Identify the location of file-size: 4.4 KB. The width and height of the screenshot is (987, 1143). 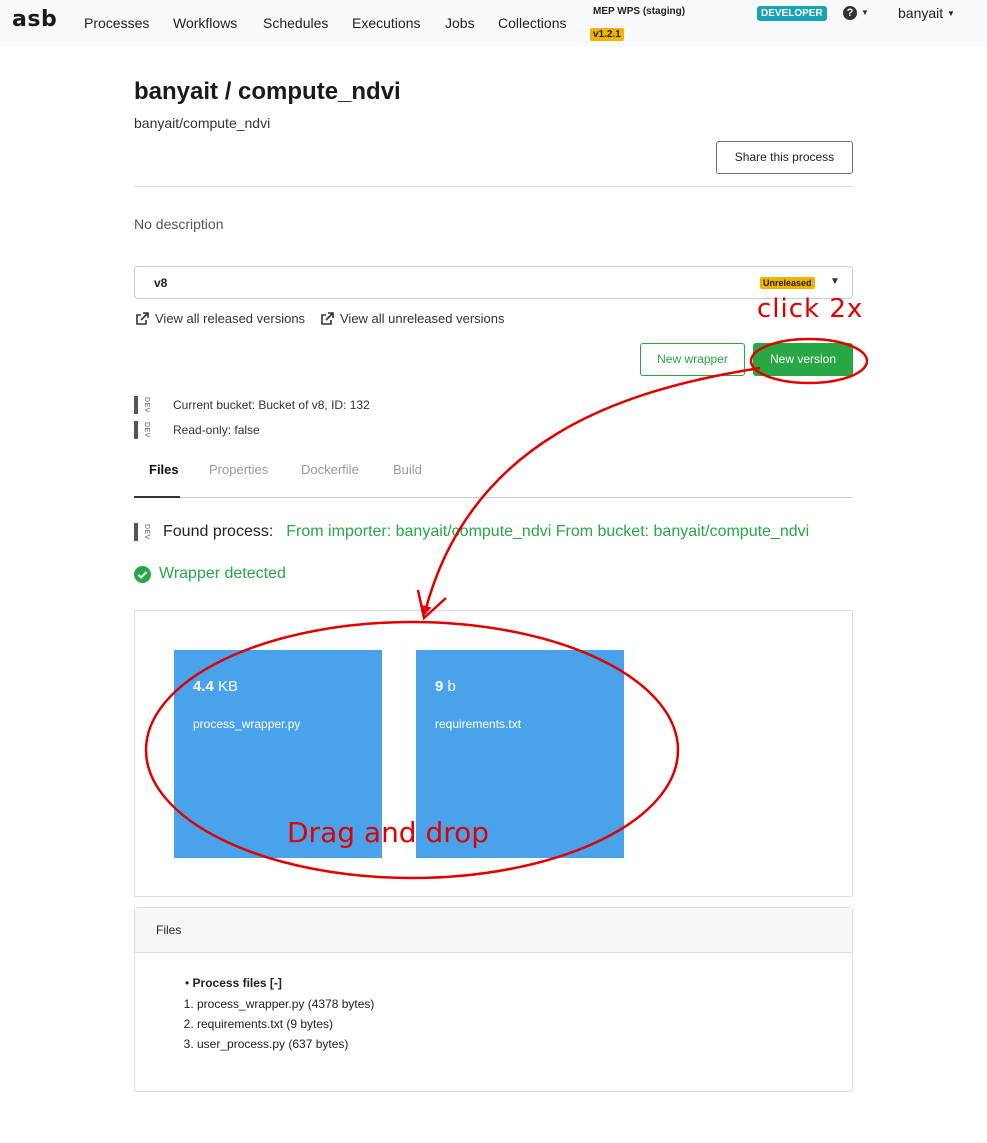
(216, 686).